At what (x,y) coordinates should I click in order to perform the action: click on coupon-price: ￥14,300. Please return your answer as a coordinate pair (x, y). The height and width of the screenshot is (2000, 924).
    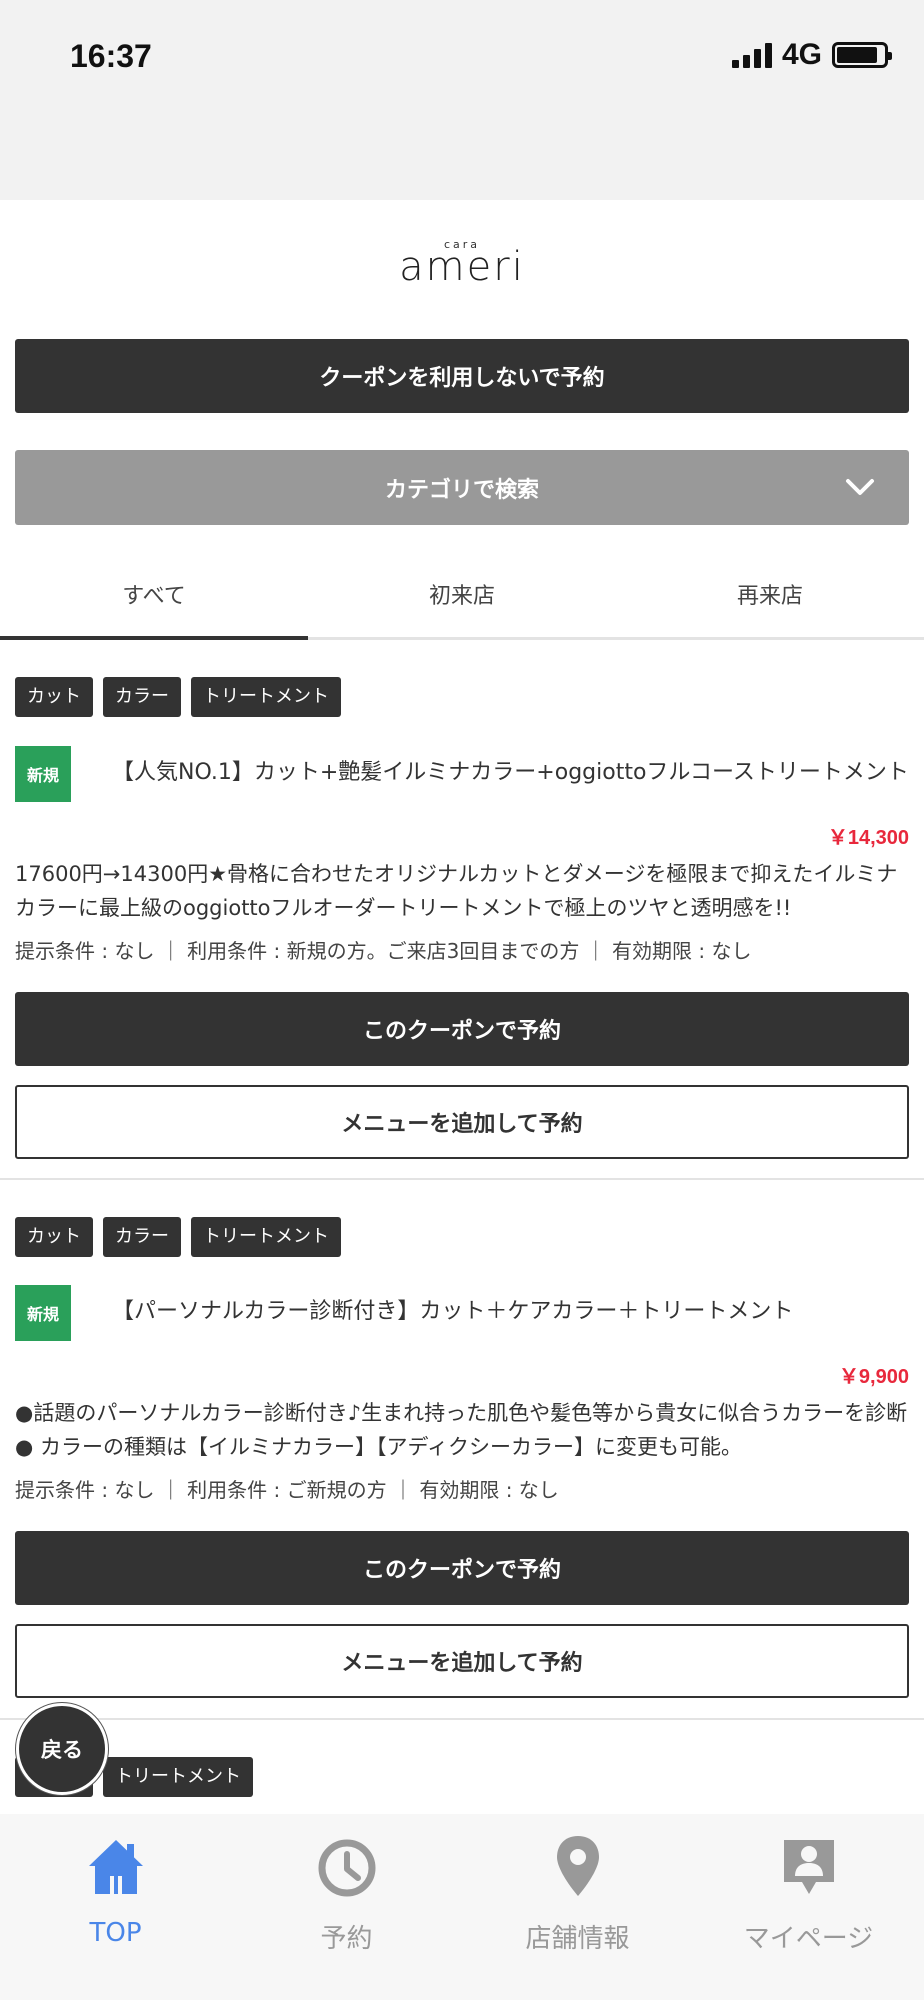
    Looking at the image, I should click on (868, 838).